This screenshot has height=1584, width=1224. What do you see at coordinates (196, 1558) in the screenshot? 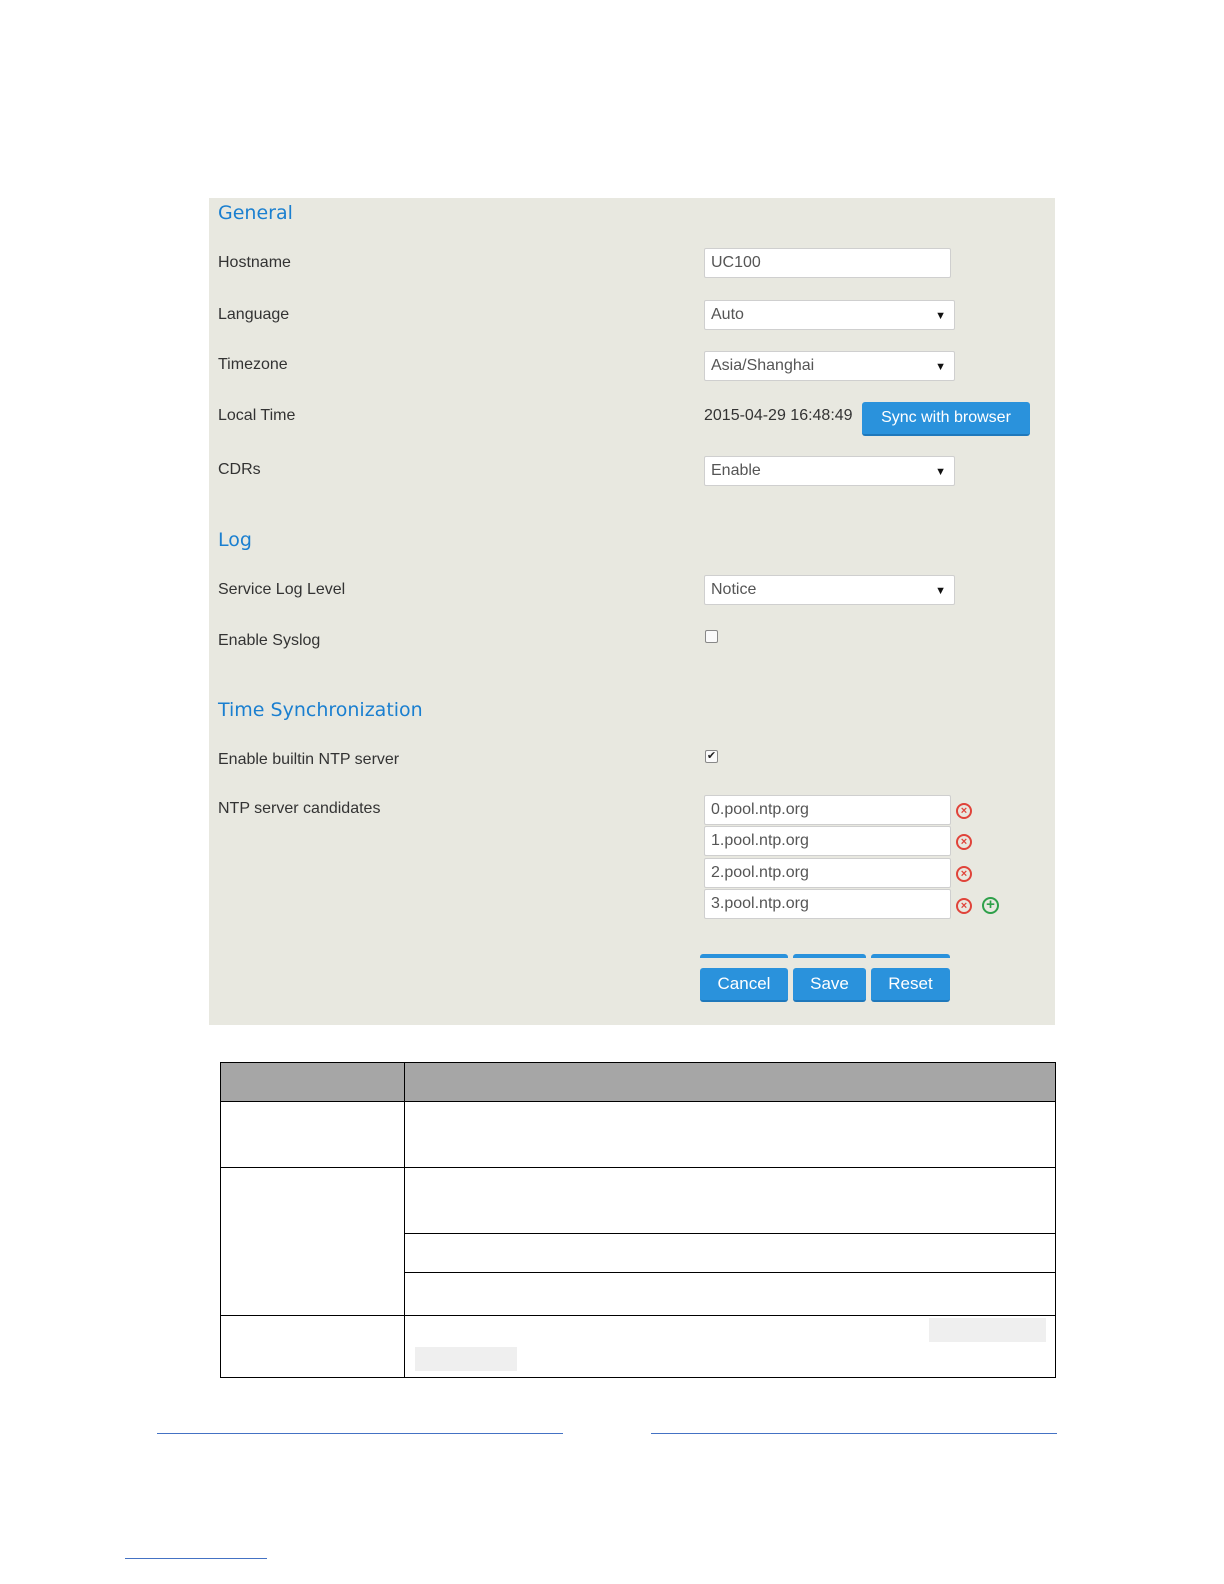
I see `footer-rule-bottom` at bounding box center [196, 1558].